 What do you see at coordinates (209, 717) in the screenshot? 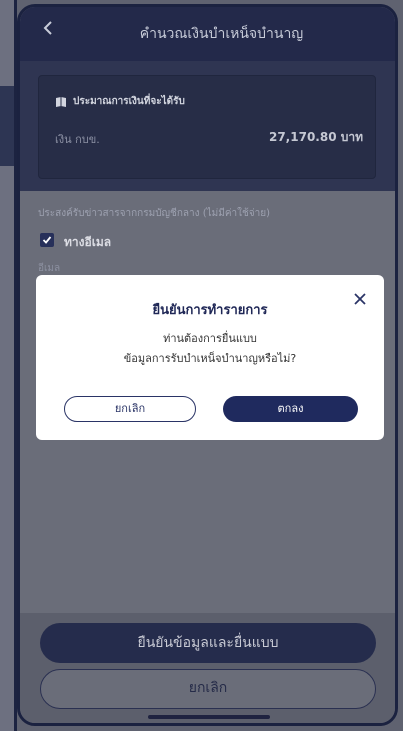
I see `home-indicator` at bounding box center [209, 717].